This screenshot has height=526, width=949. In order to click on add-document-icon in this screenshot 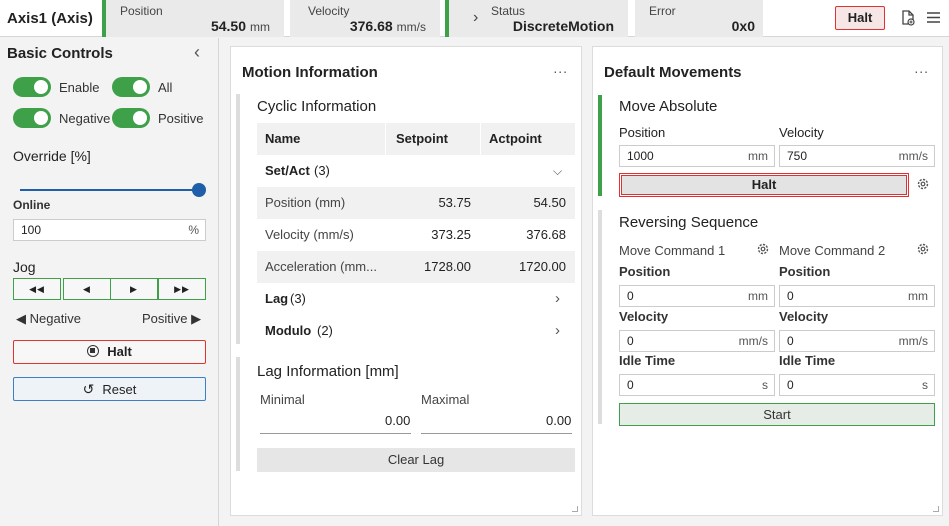, I will do `click(908, 18)`.